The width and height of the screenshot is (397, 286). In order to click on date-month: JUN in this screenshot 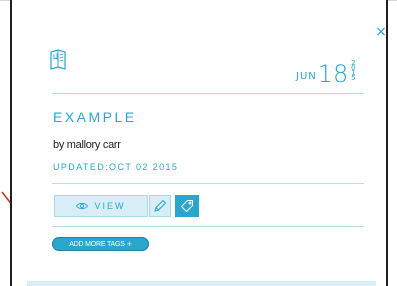, I will do `click(306, 76)`.